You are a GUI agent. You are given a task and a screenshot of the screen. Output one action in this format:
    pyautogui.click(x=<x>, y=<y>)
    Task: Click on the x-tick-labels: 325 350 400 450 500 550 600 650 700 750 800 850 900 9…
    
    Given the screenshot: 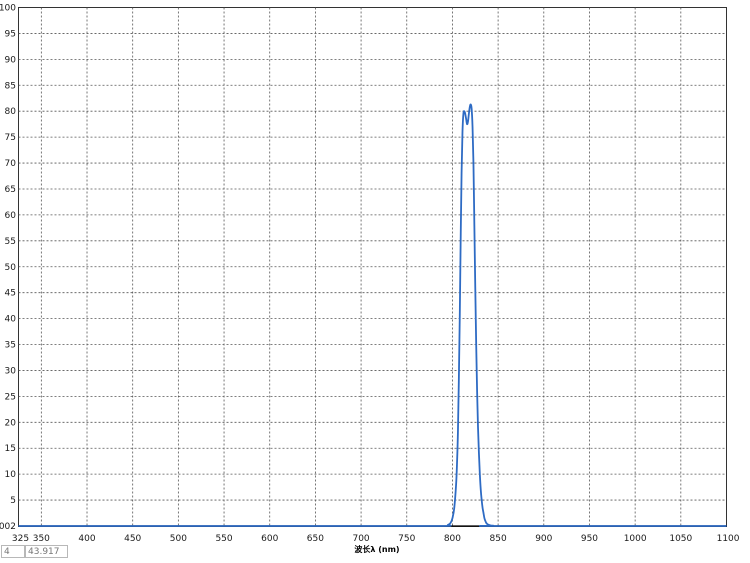 What is the action you would take?
    pyautogui.click(x=376, y=539)
    